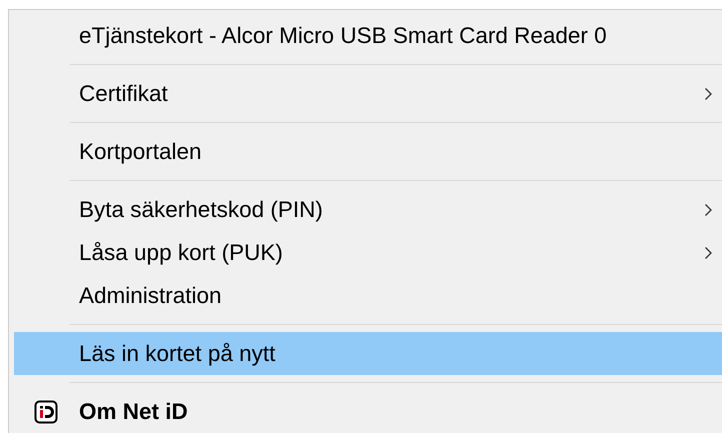 The width and height of the screenshot is (722, 434). What do you see at coordinates (368, 295) in the screenshot?
I see `menu-item: Administration` at bounding box center [368, 295].